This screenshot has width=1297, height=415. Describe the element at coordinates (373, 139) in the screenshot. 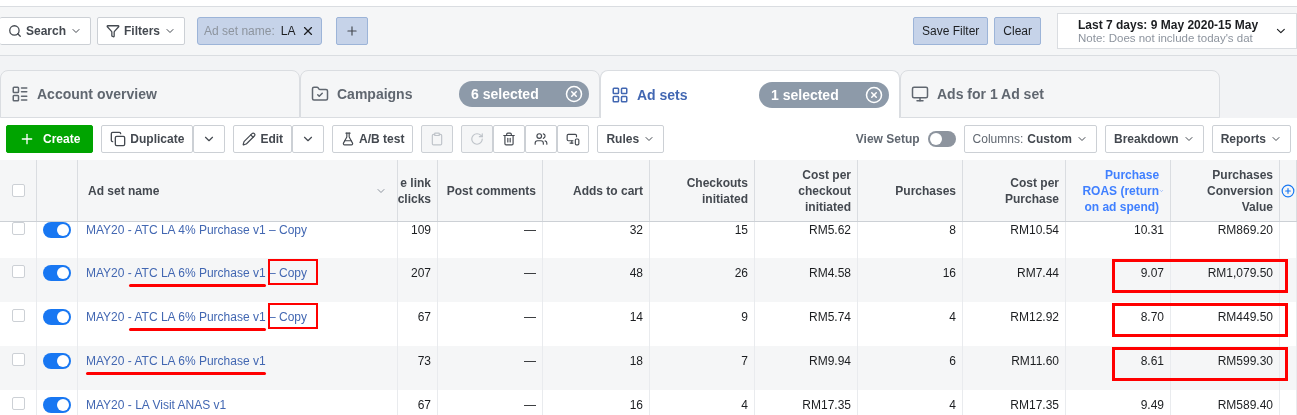

I see `ab-test-button: A/B test` at that location.